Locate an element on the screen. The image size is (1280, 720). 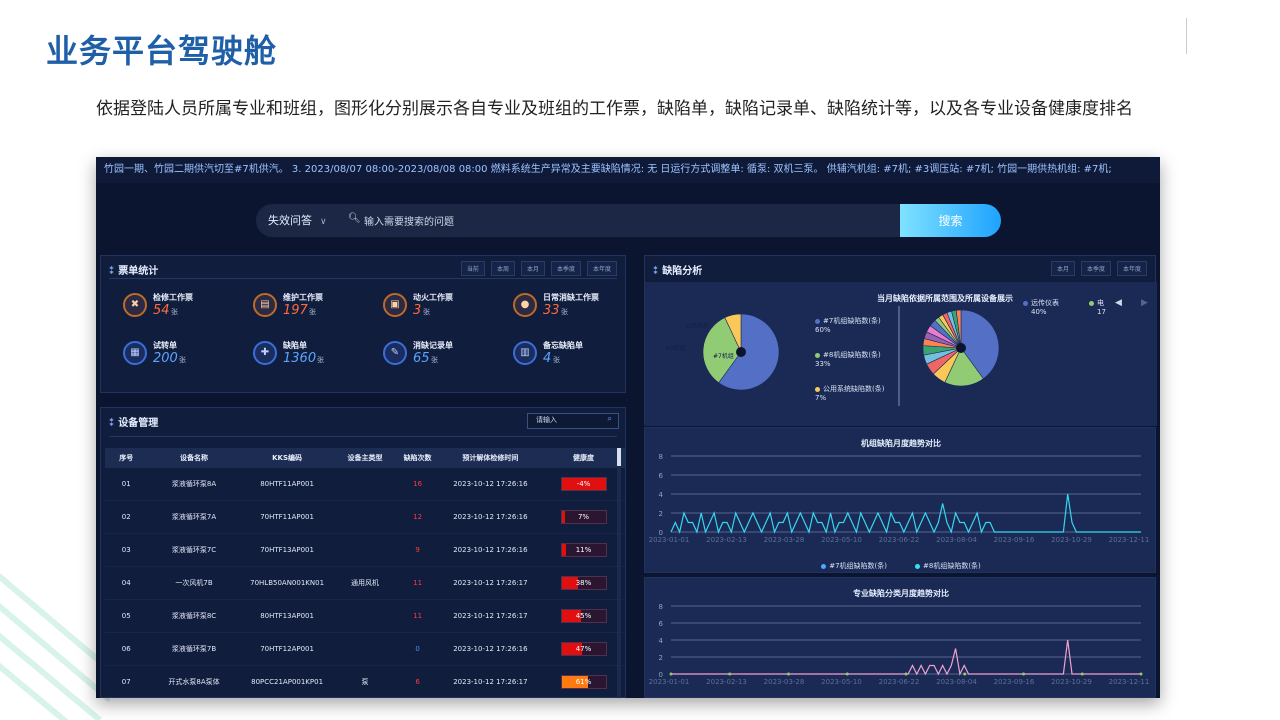
decorative-stripes is located at coordinates (55, 646).